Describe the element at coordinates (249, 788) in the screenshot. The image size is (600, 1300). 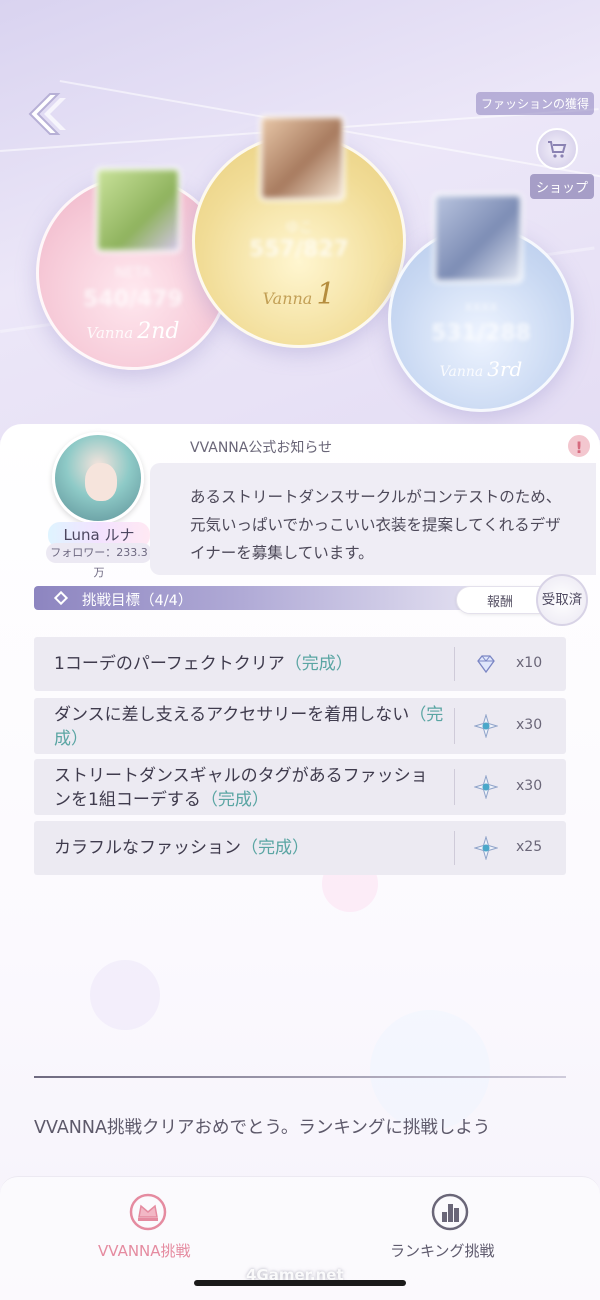
I see `task-text: ストリートダンスギャルのタグがあるファッションを1組コーデする（完成）` at that location.